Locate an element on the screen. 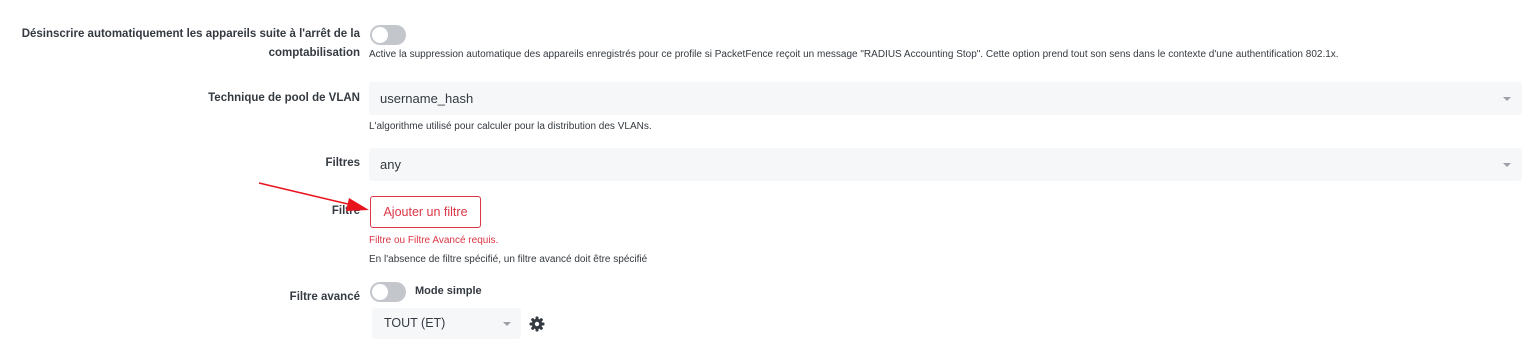 The image size is (1530, 363). annotation-arrow is located at coordinates (313, 196).